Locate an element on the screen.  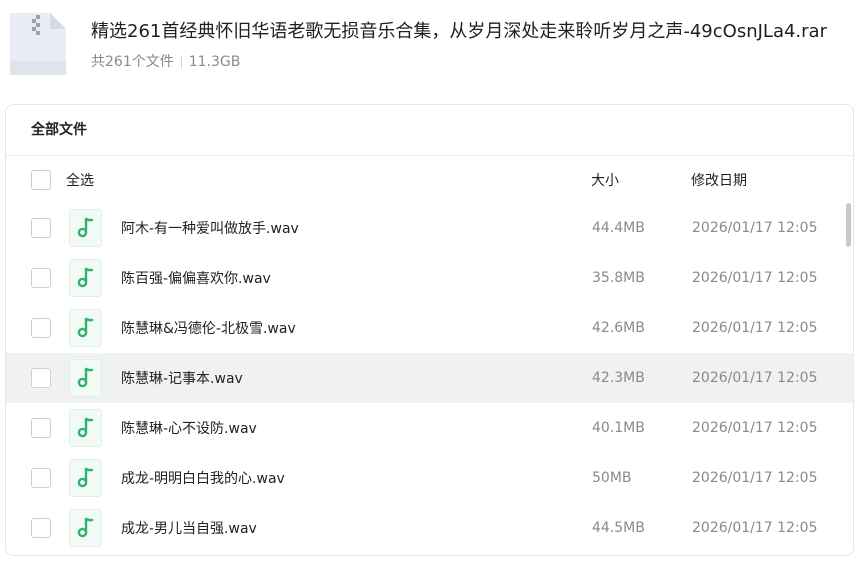
column-header-date: 修改日期 is located at coordinates (719, 180).